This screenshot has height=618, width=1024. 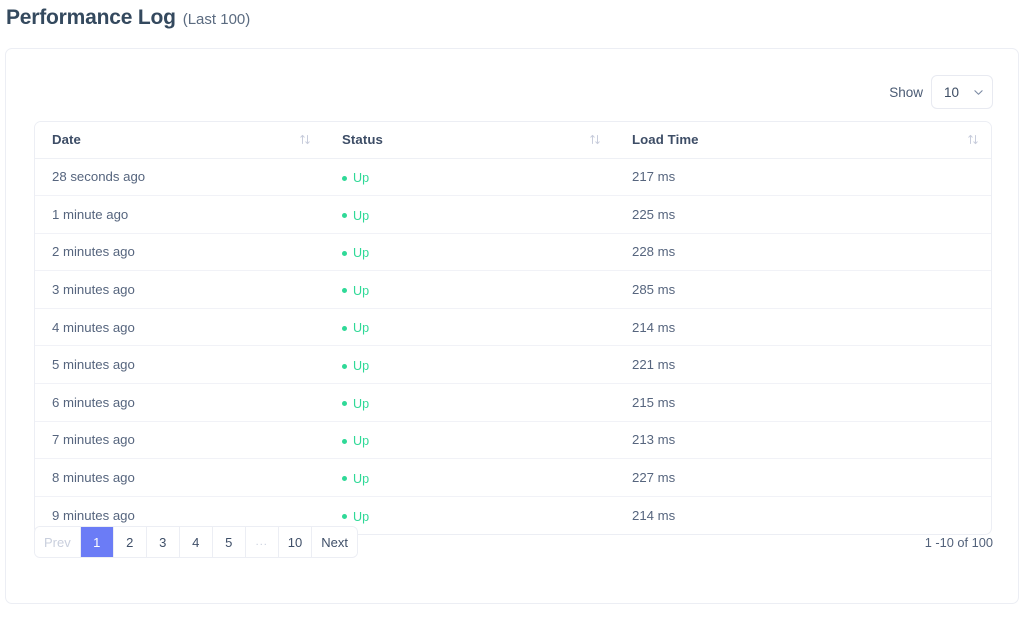 I want to click on cell-load-time: 227 ms, so click(x=803, y=477).